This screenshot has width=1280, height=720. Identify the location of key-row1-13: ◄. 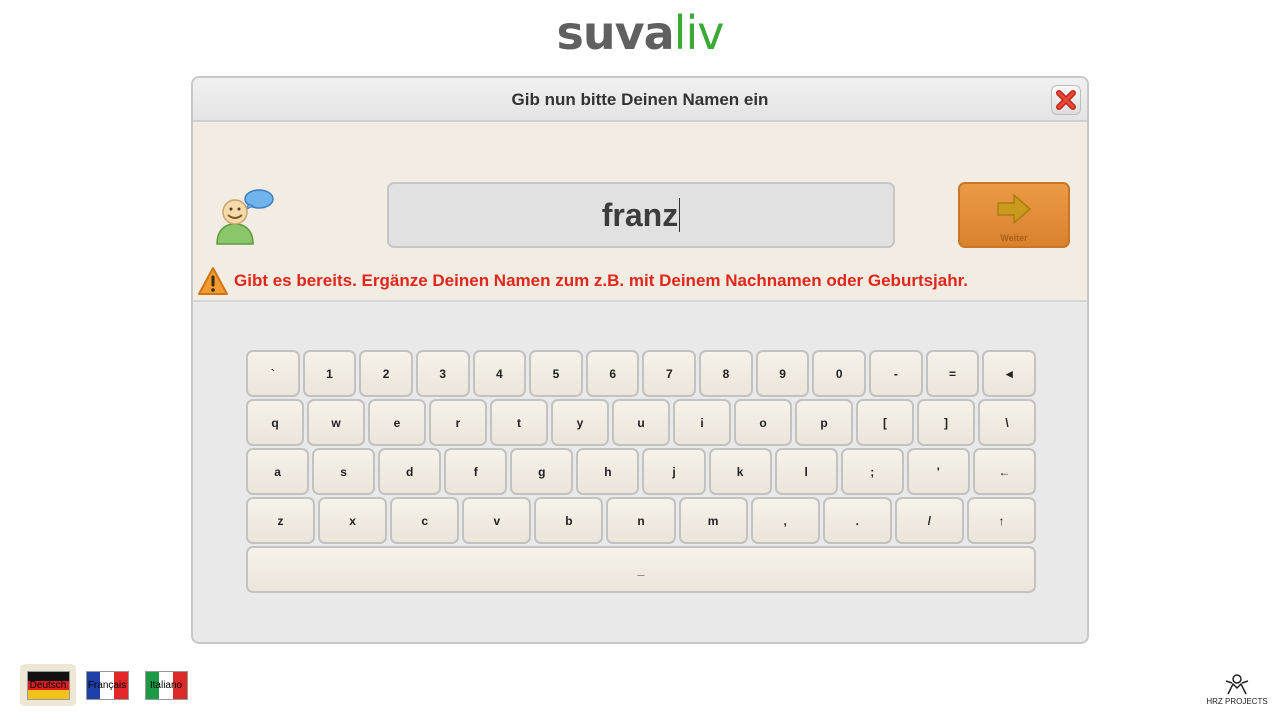
(1009, 373).